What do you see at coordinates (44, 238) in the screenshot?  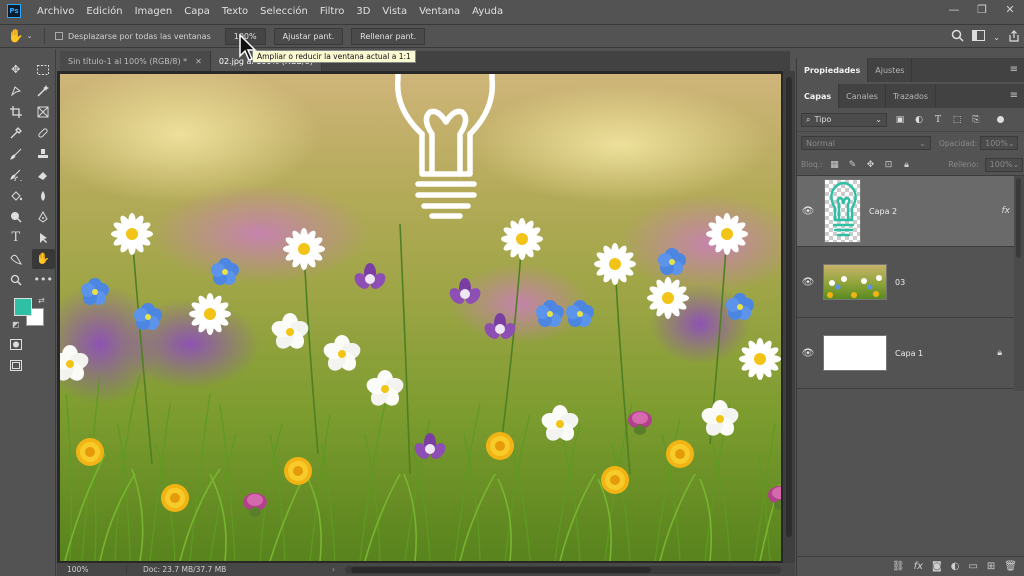 I see `path-selection-icon` at bounding box center [44, 238].